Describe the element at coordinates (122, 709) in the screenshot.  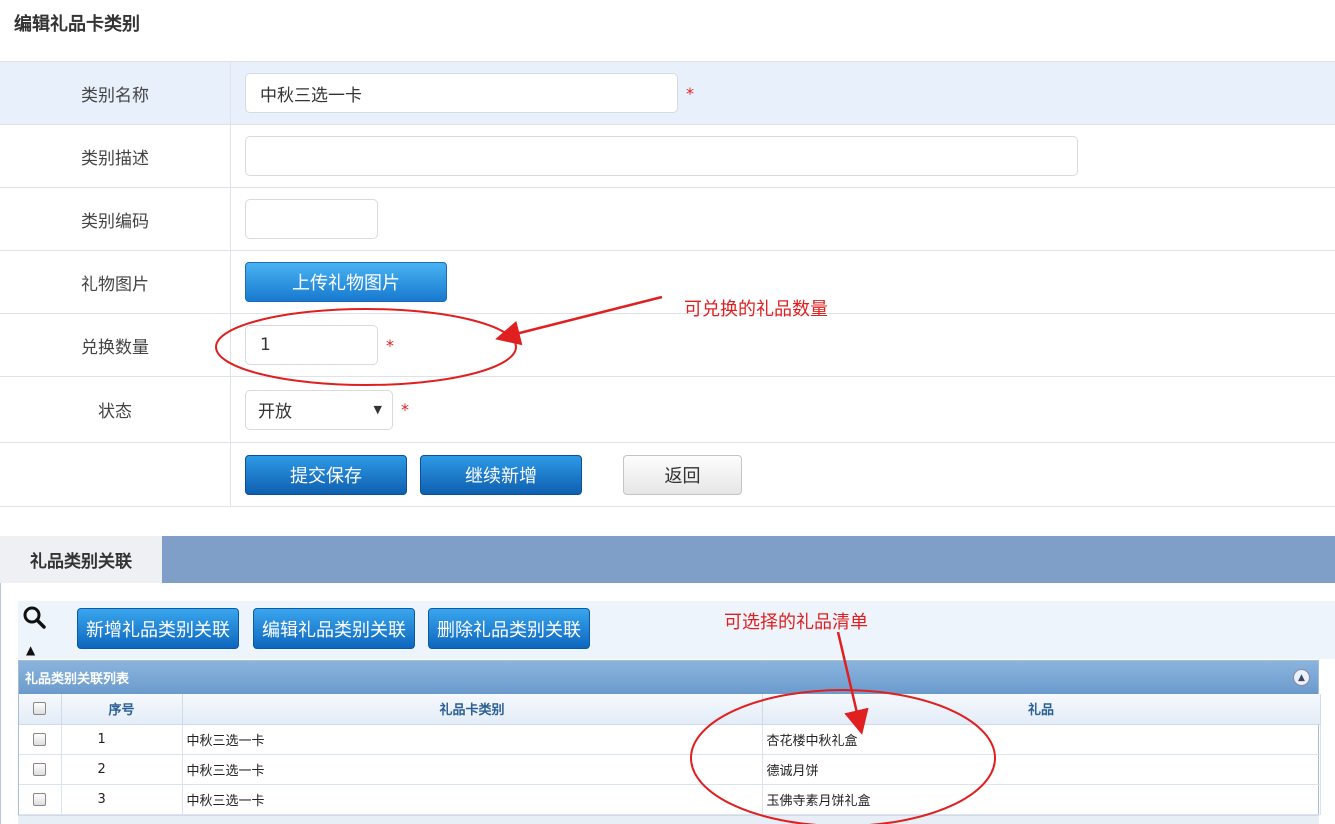
I see `column-header-seq: 序号` at that location.